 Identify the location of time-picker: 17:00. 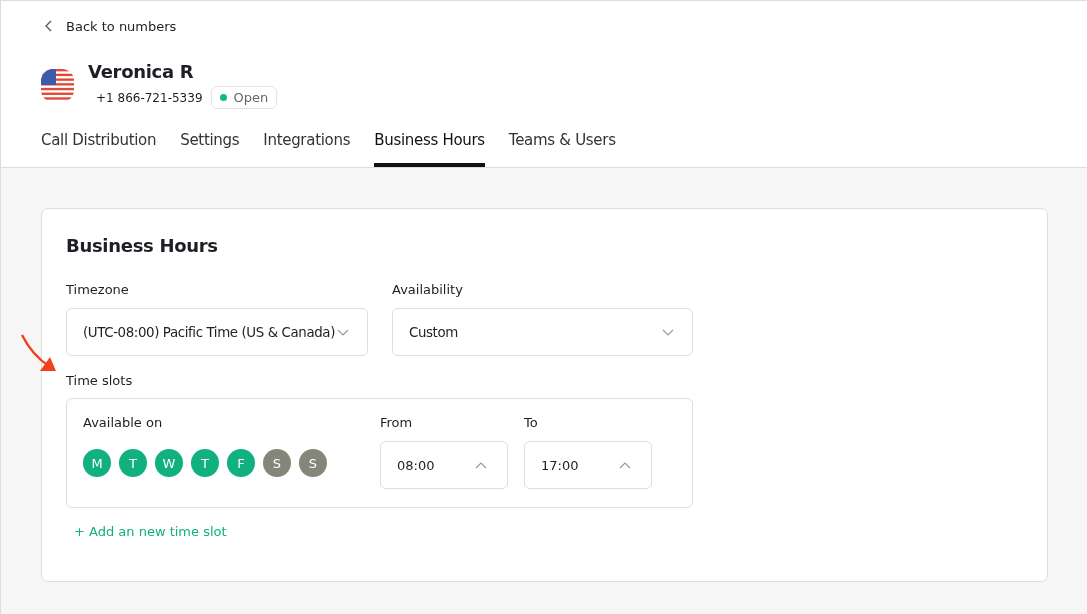
(588, 465).